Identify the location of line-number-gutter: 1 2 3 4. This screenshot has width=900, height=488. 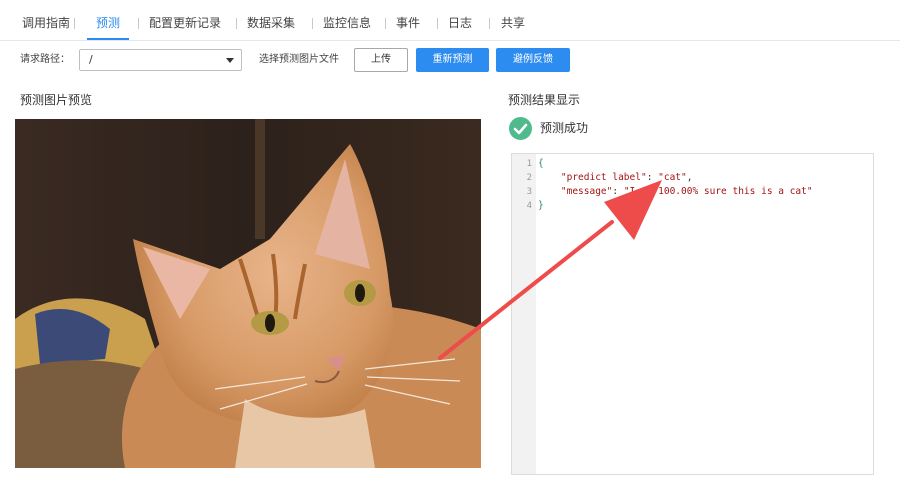
(524, 314).